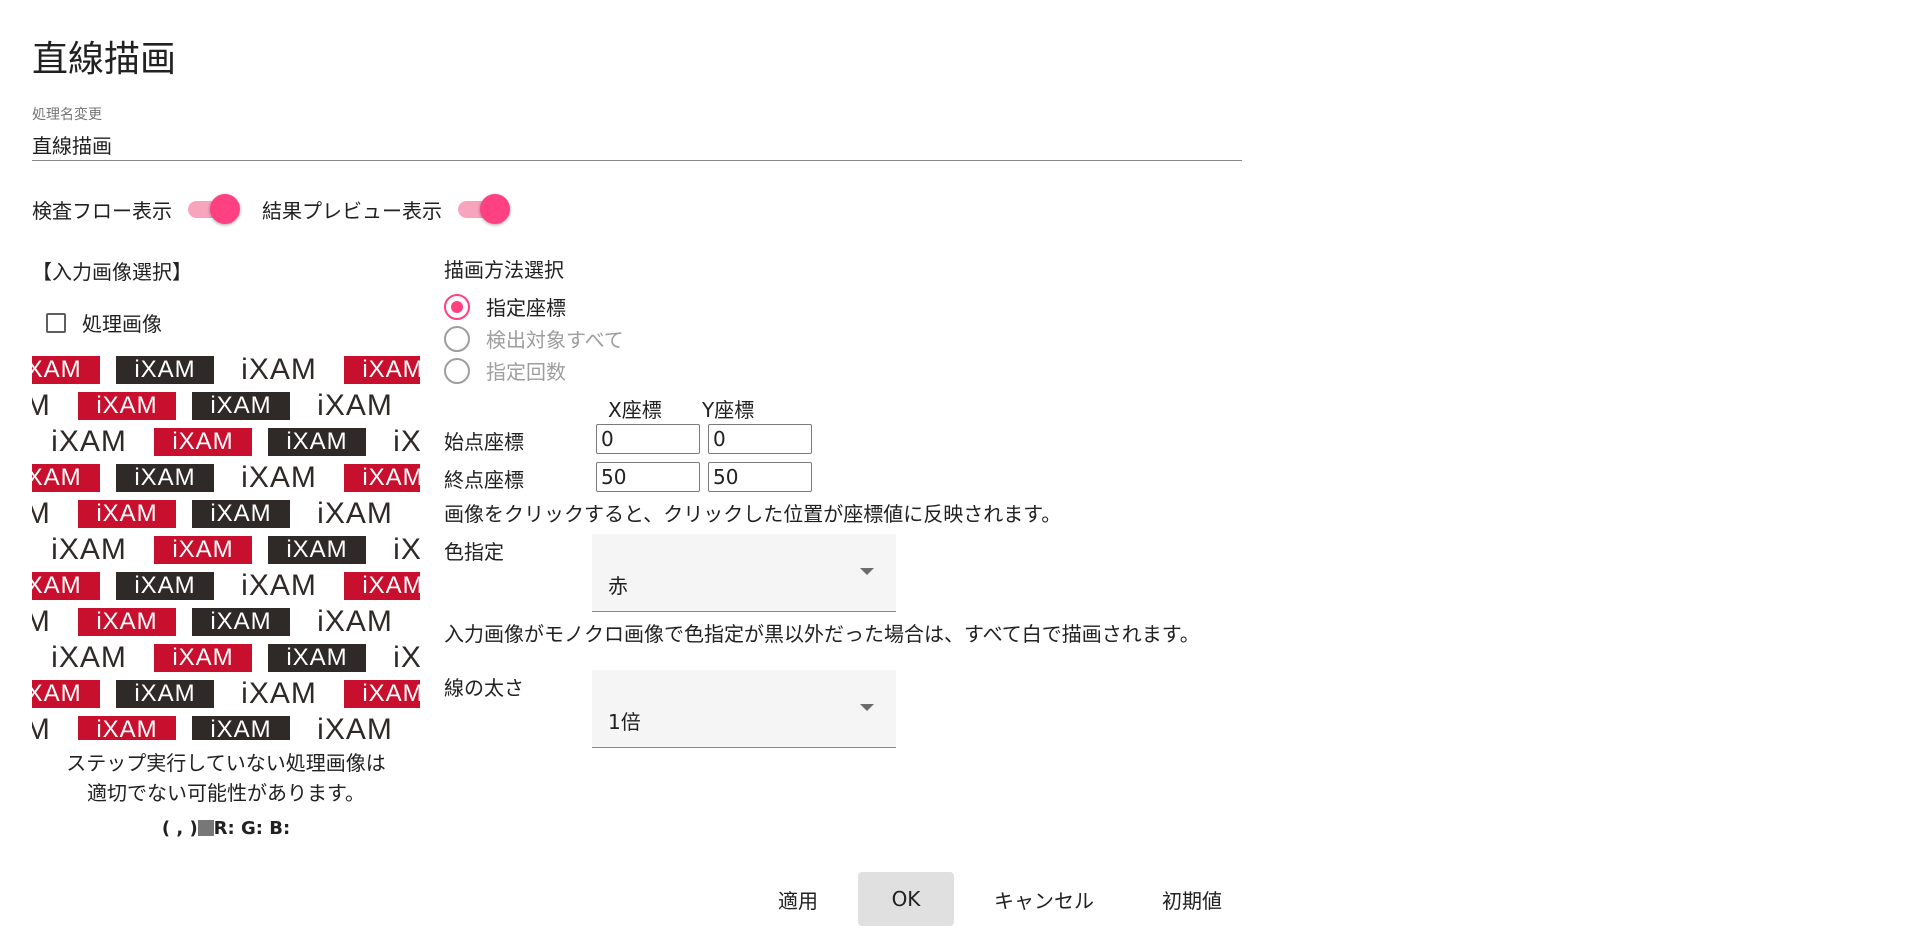 The height and width of the screenshot is (930, 1920). Describe the element at coordinates (352, 210) in the screenshot. I see `preview-display-label: 結果プレビュー表示` at that location.